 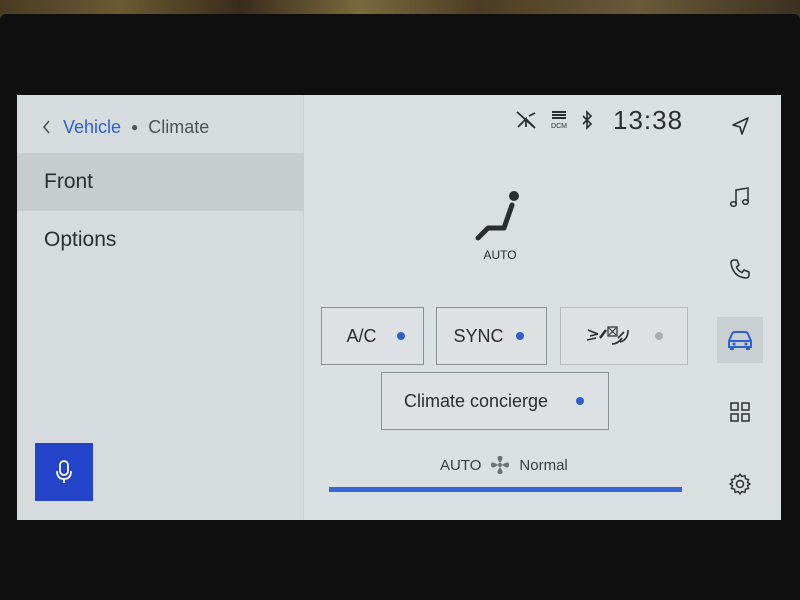 I want to click on clock: 13:38, so click(x=648, y=119).